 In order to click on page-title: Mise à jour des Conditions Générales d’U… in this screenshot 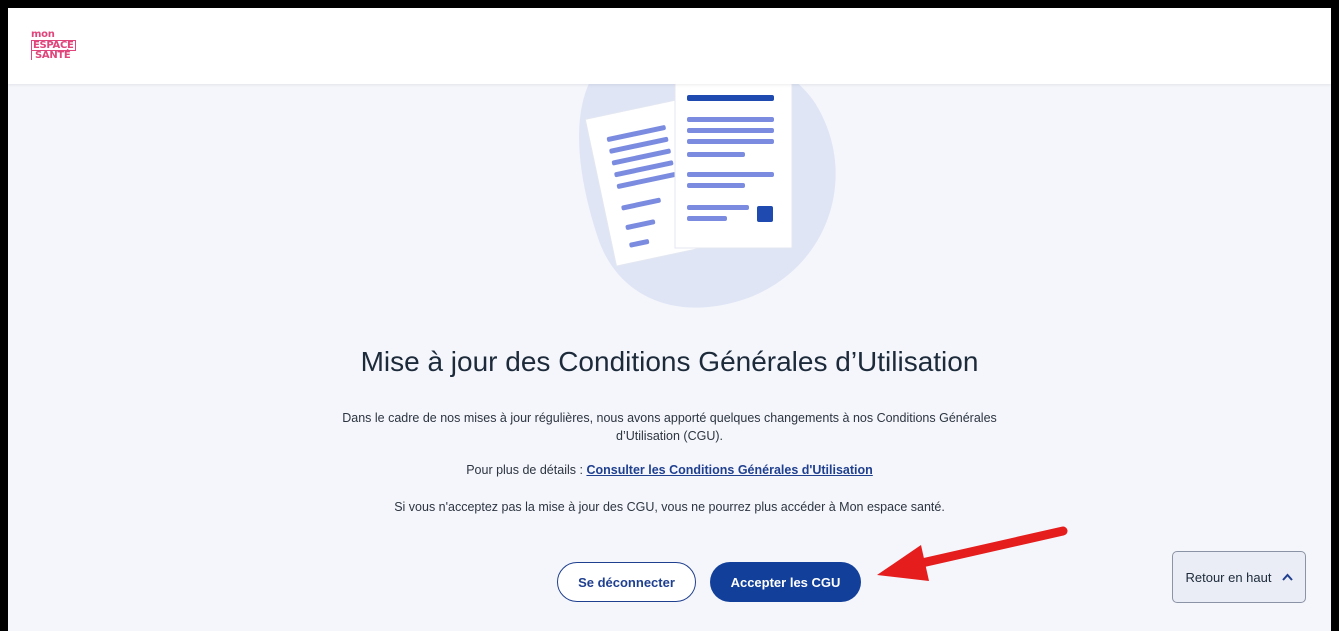, I will do `click(669, 361)`.